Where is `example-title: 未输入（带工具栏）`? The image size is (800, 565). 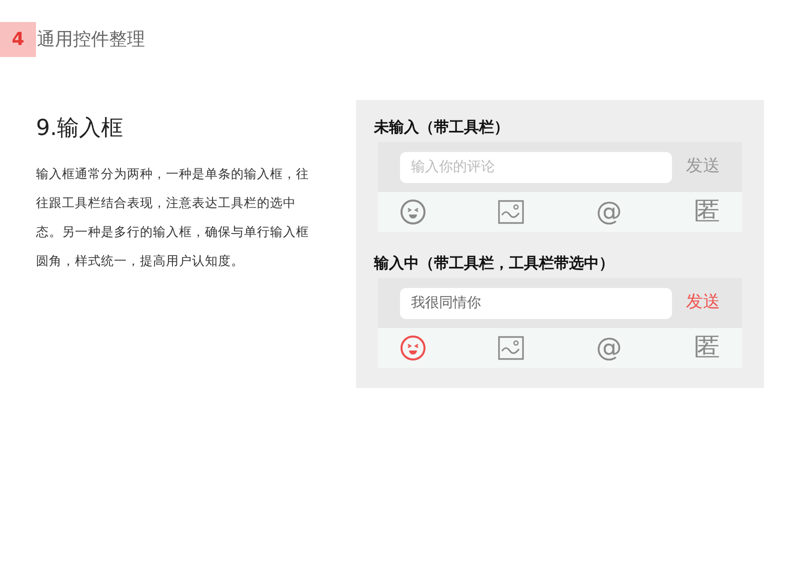 example-title: 未输入（带工具栏） is located at coordinates (442, 127).